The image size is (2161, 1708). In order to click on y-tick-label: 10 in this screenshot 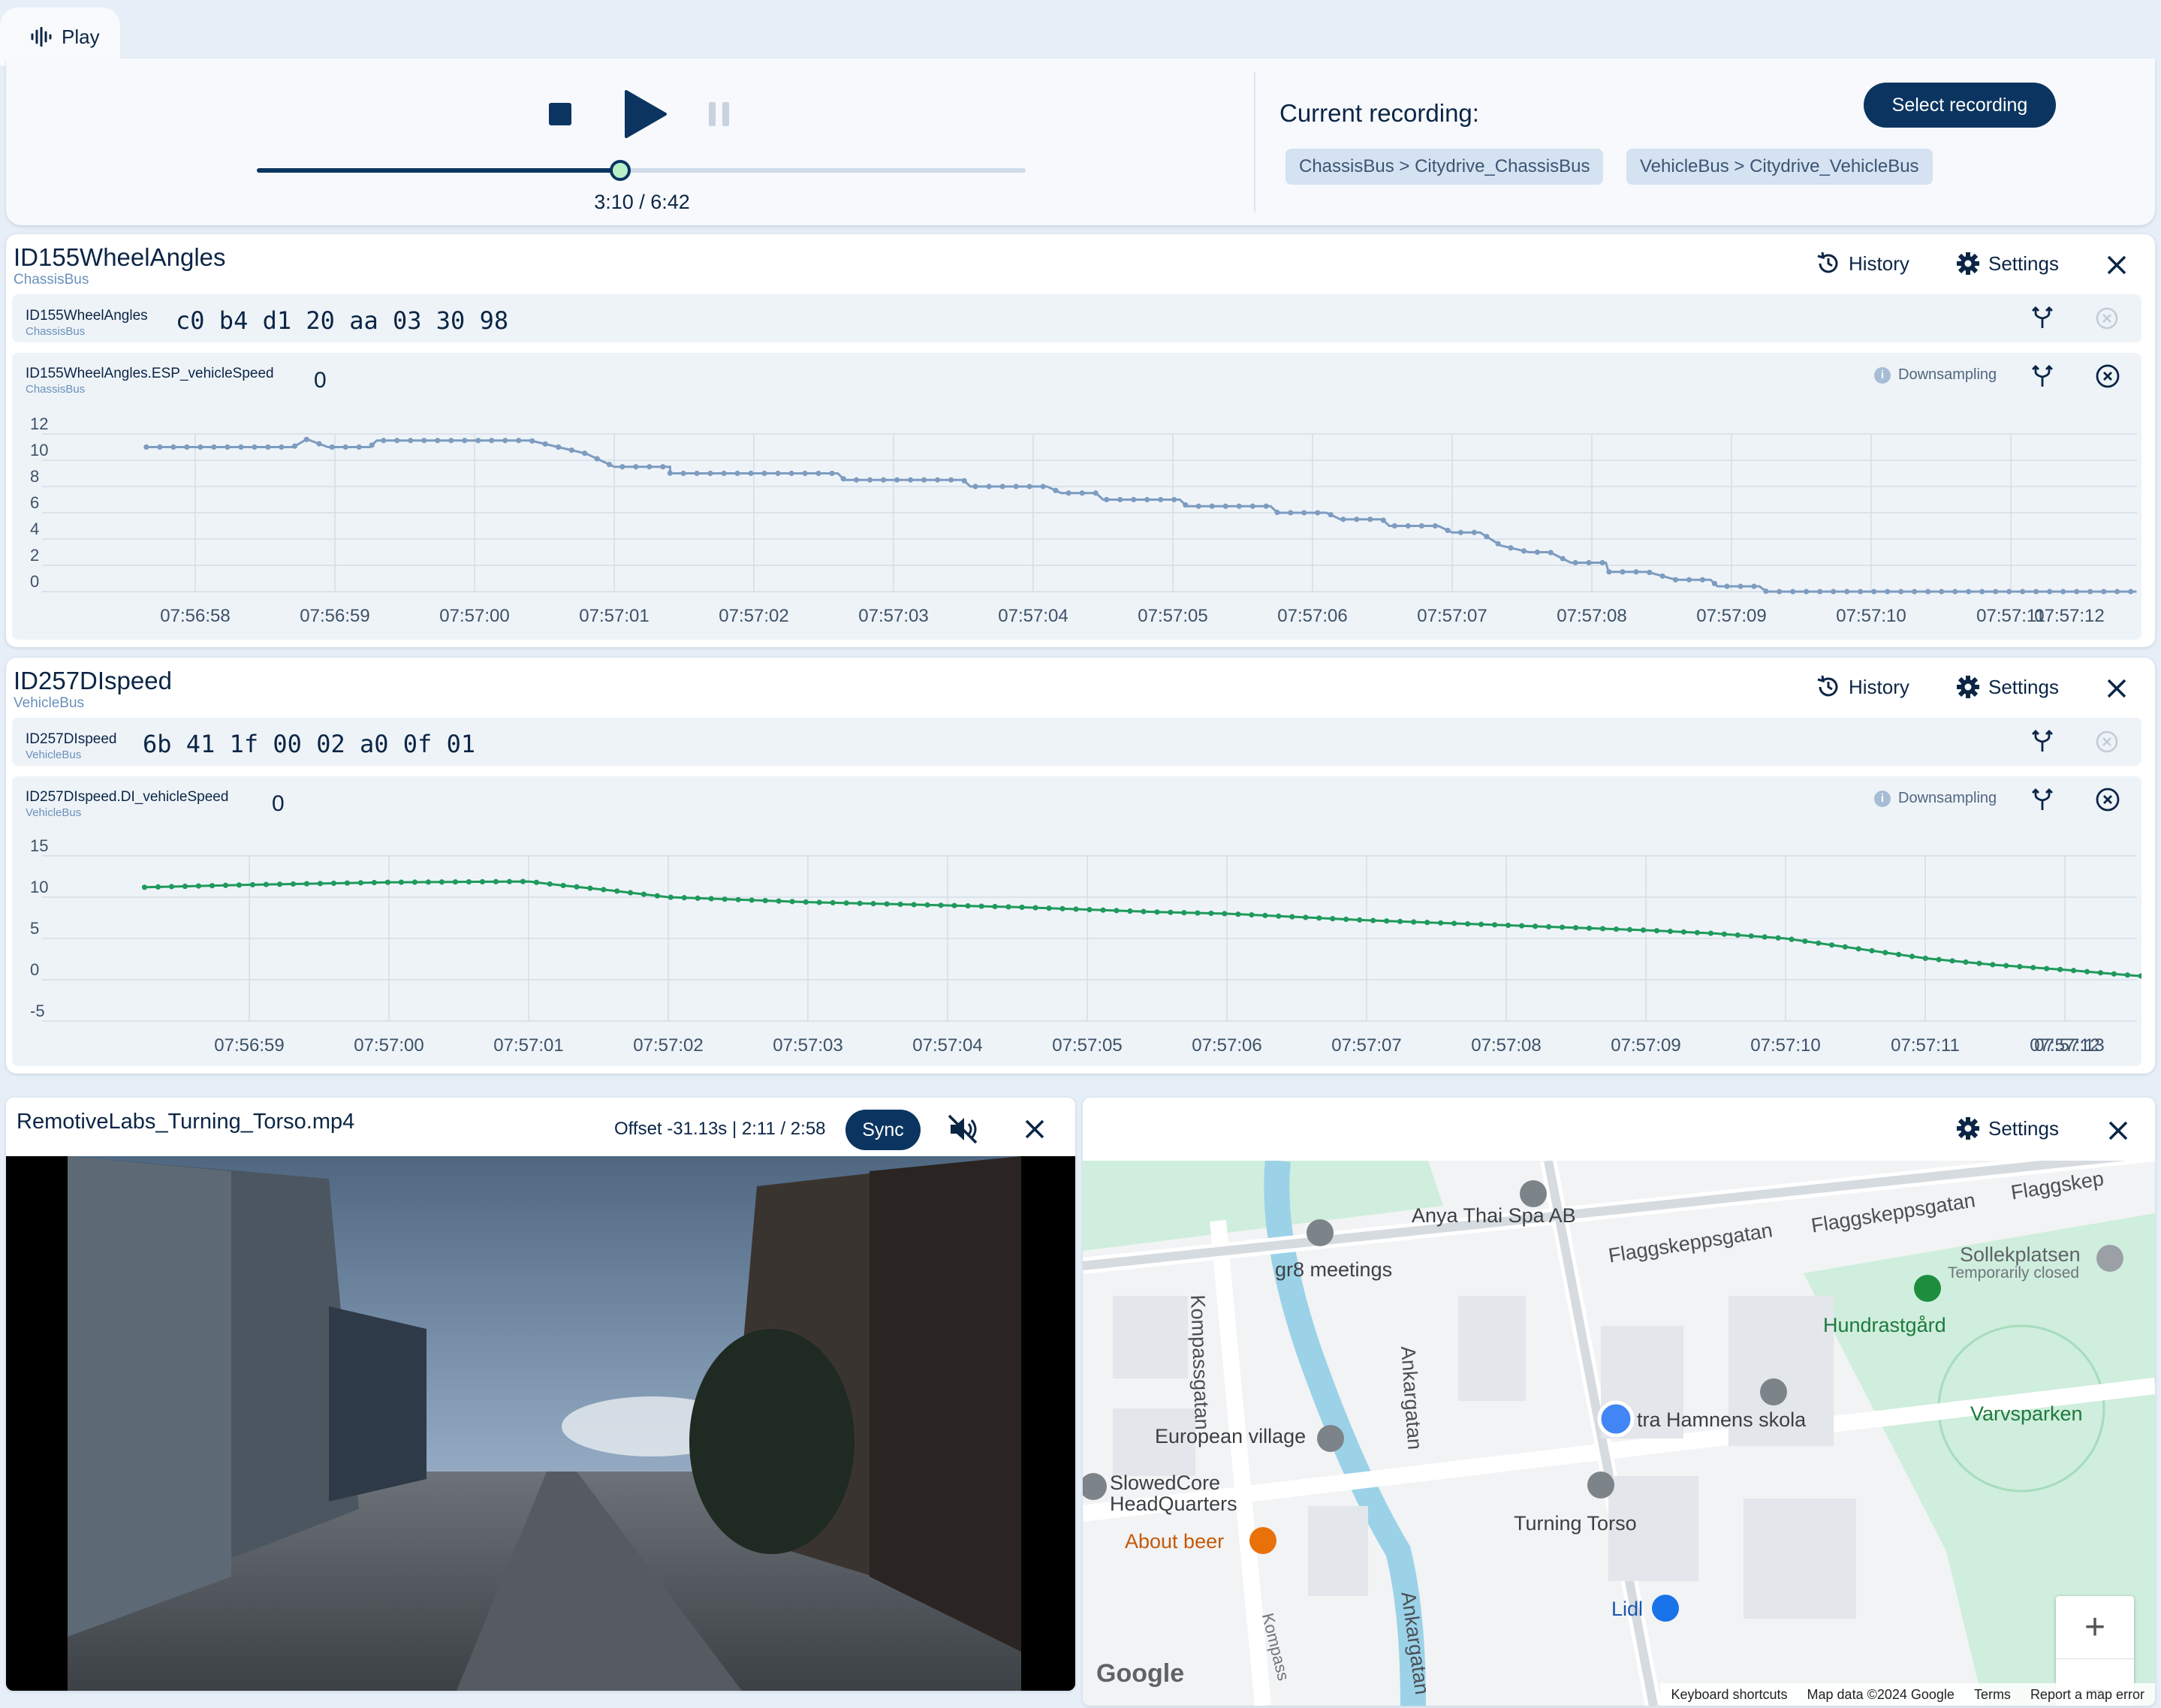, I will do `click(39, 887)`.